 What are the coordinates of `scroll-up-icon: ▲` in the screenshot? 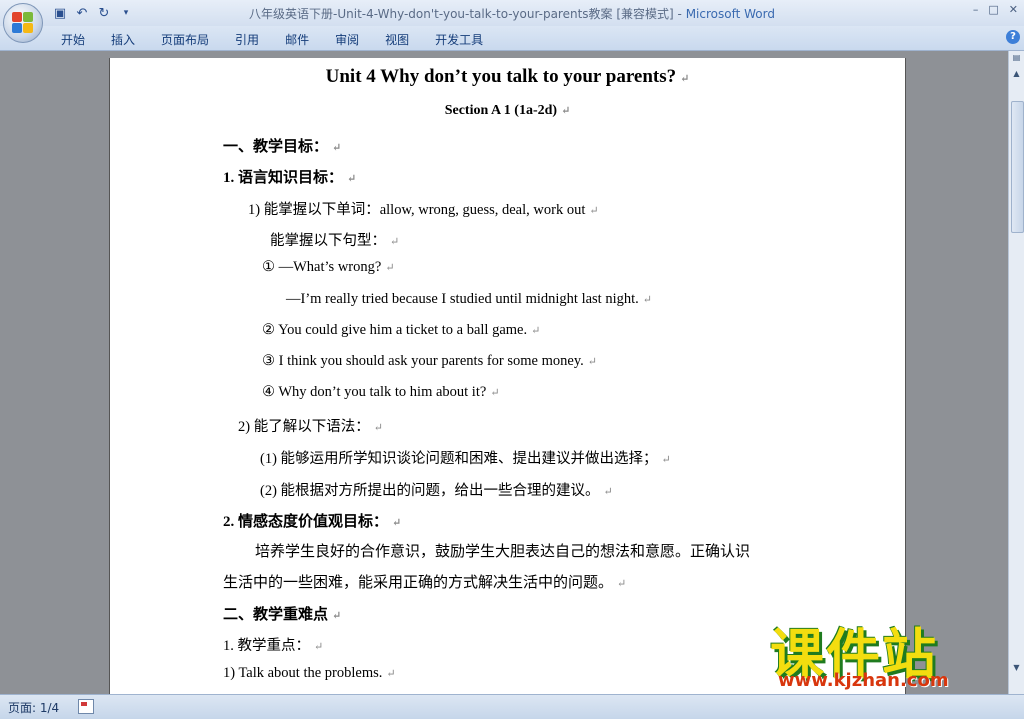 It's located at (1016, 74).